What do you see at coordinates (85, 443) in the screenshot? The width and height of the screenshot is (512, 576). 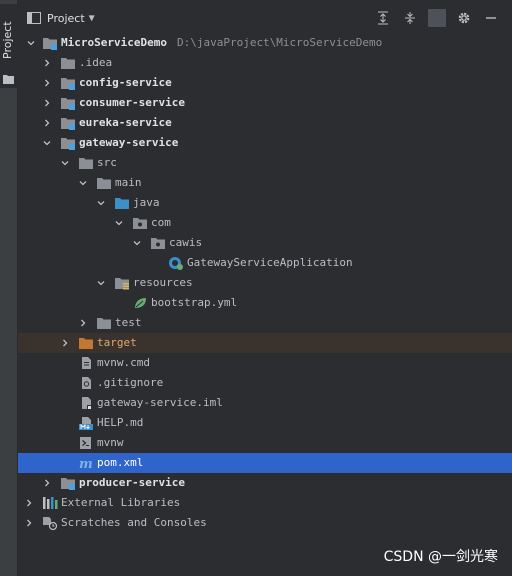 I see `shell-script-icon` at bounding box center [85, 443].